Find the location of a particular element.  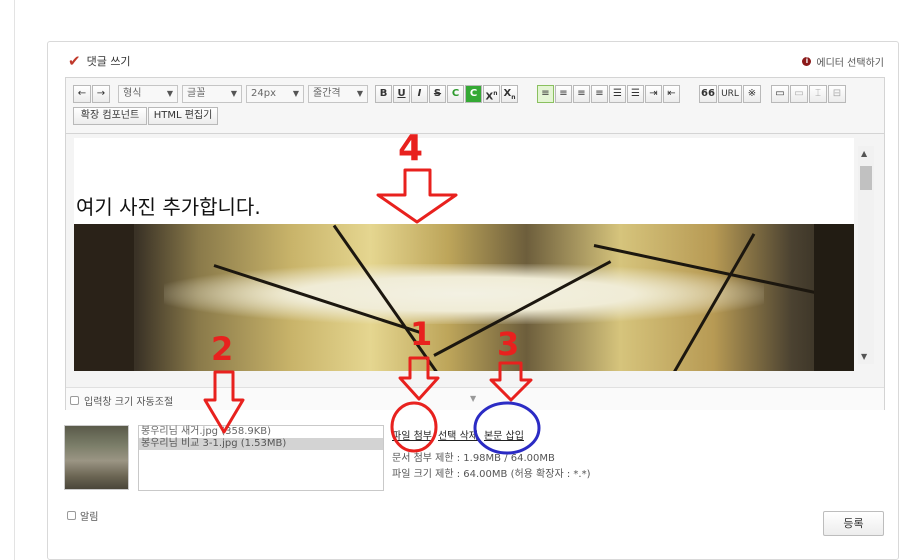

checkmark-icon: ✔ is located at coordinates (74, 61).